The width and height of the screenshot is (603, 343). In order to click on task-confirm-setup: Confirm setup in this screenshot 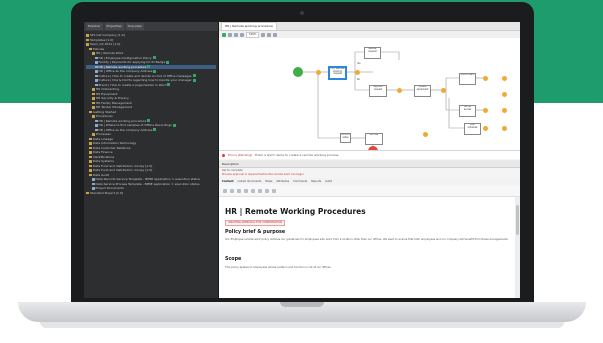, I will do `click(345, 138)`.